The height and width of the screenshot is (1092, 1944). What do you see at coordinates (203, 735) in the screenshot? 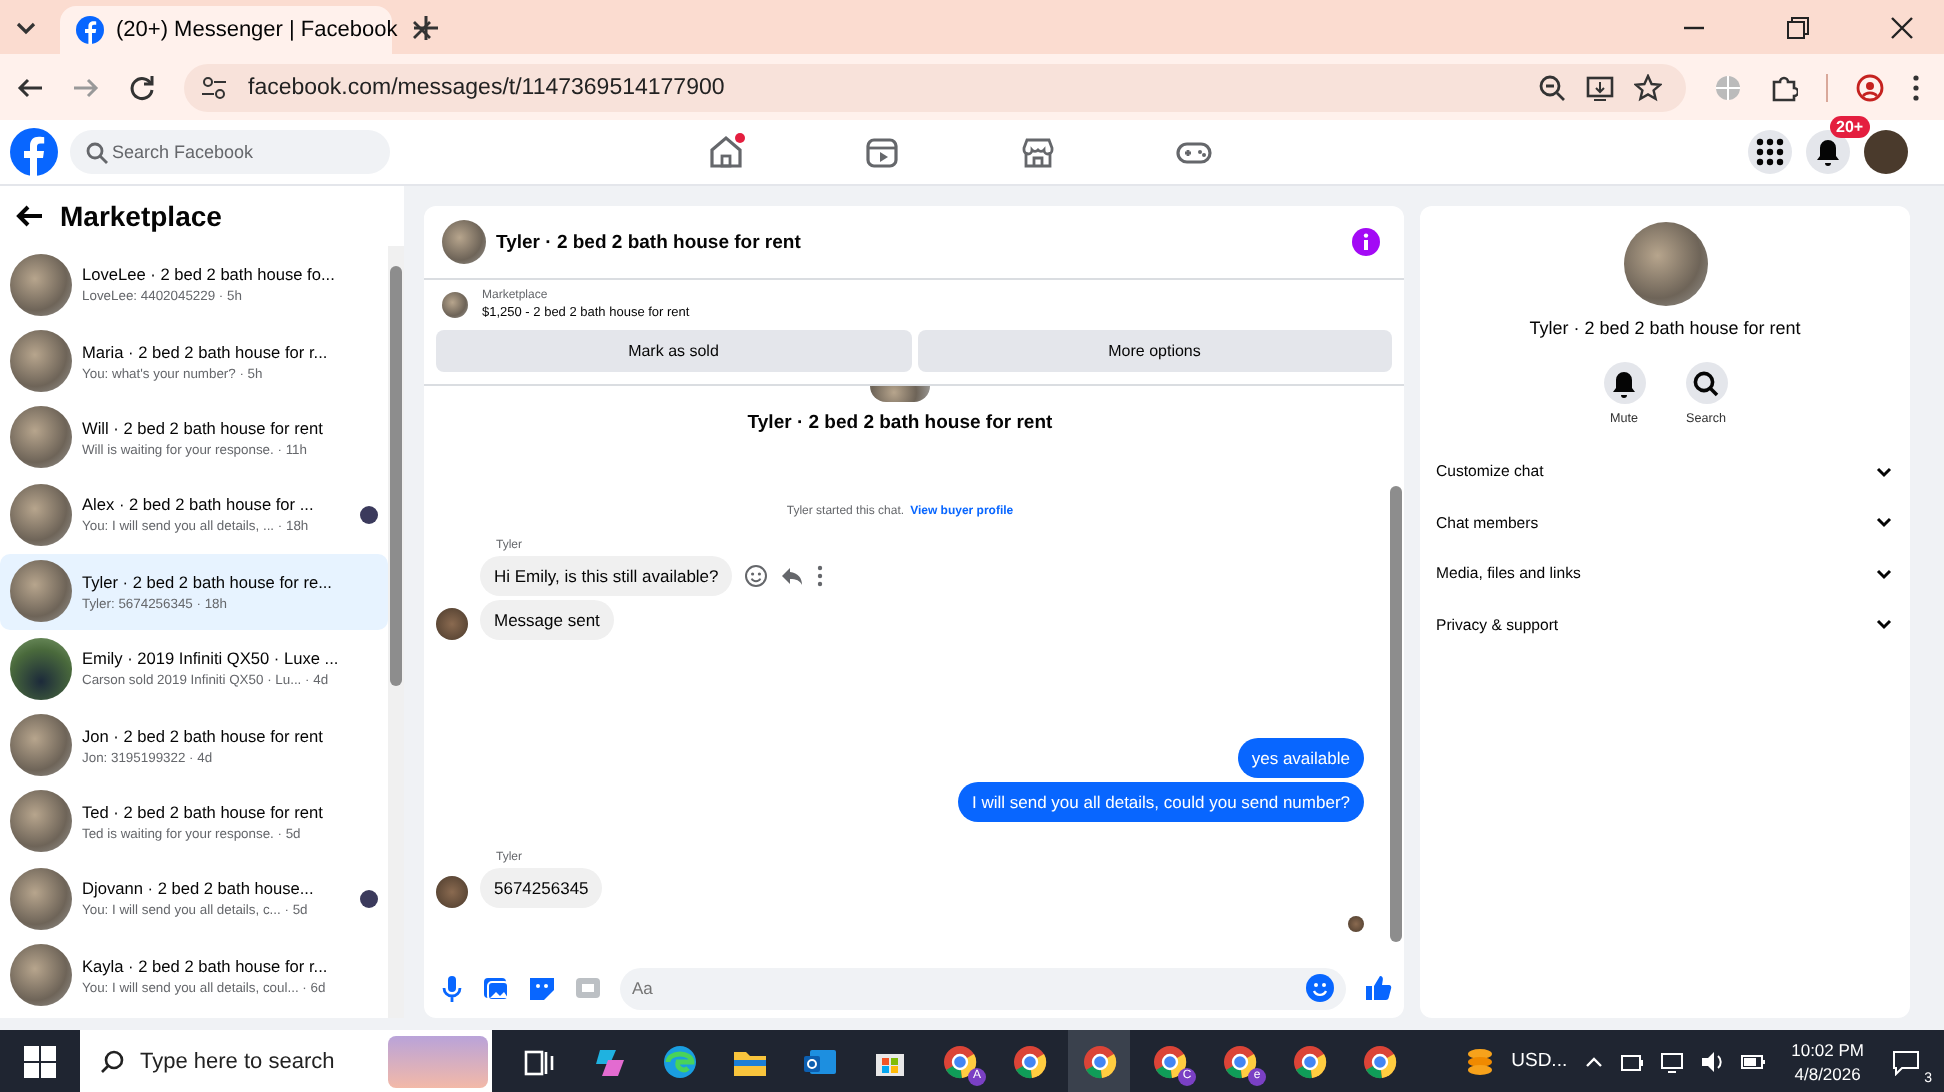
I see `conversation-title: Jon · 2 bed 2 bath house for rent` at bounding box center [203, 735].